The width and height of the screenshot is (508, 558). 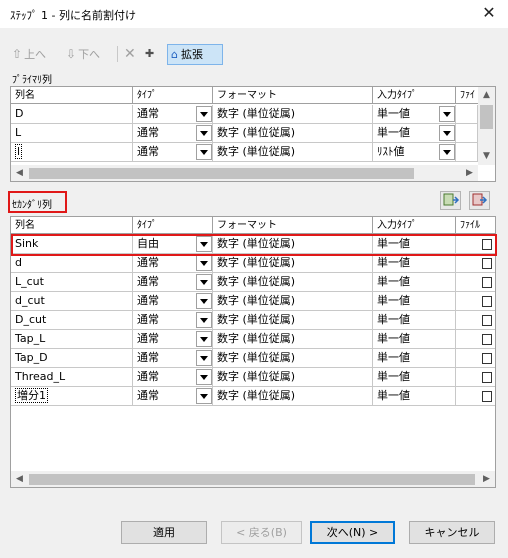 What do you see at coordinates (149, 54) in the screenshot?
I see `new-column-button: ✚` at bounding box center [149, 54].